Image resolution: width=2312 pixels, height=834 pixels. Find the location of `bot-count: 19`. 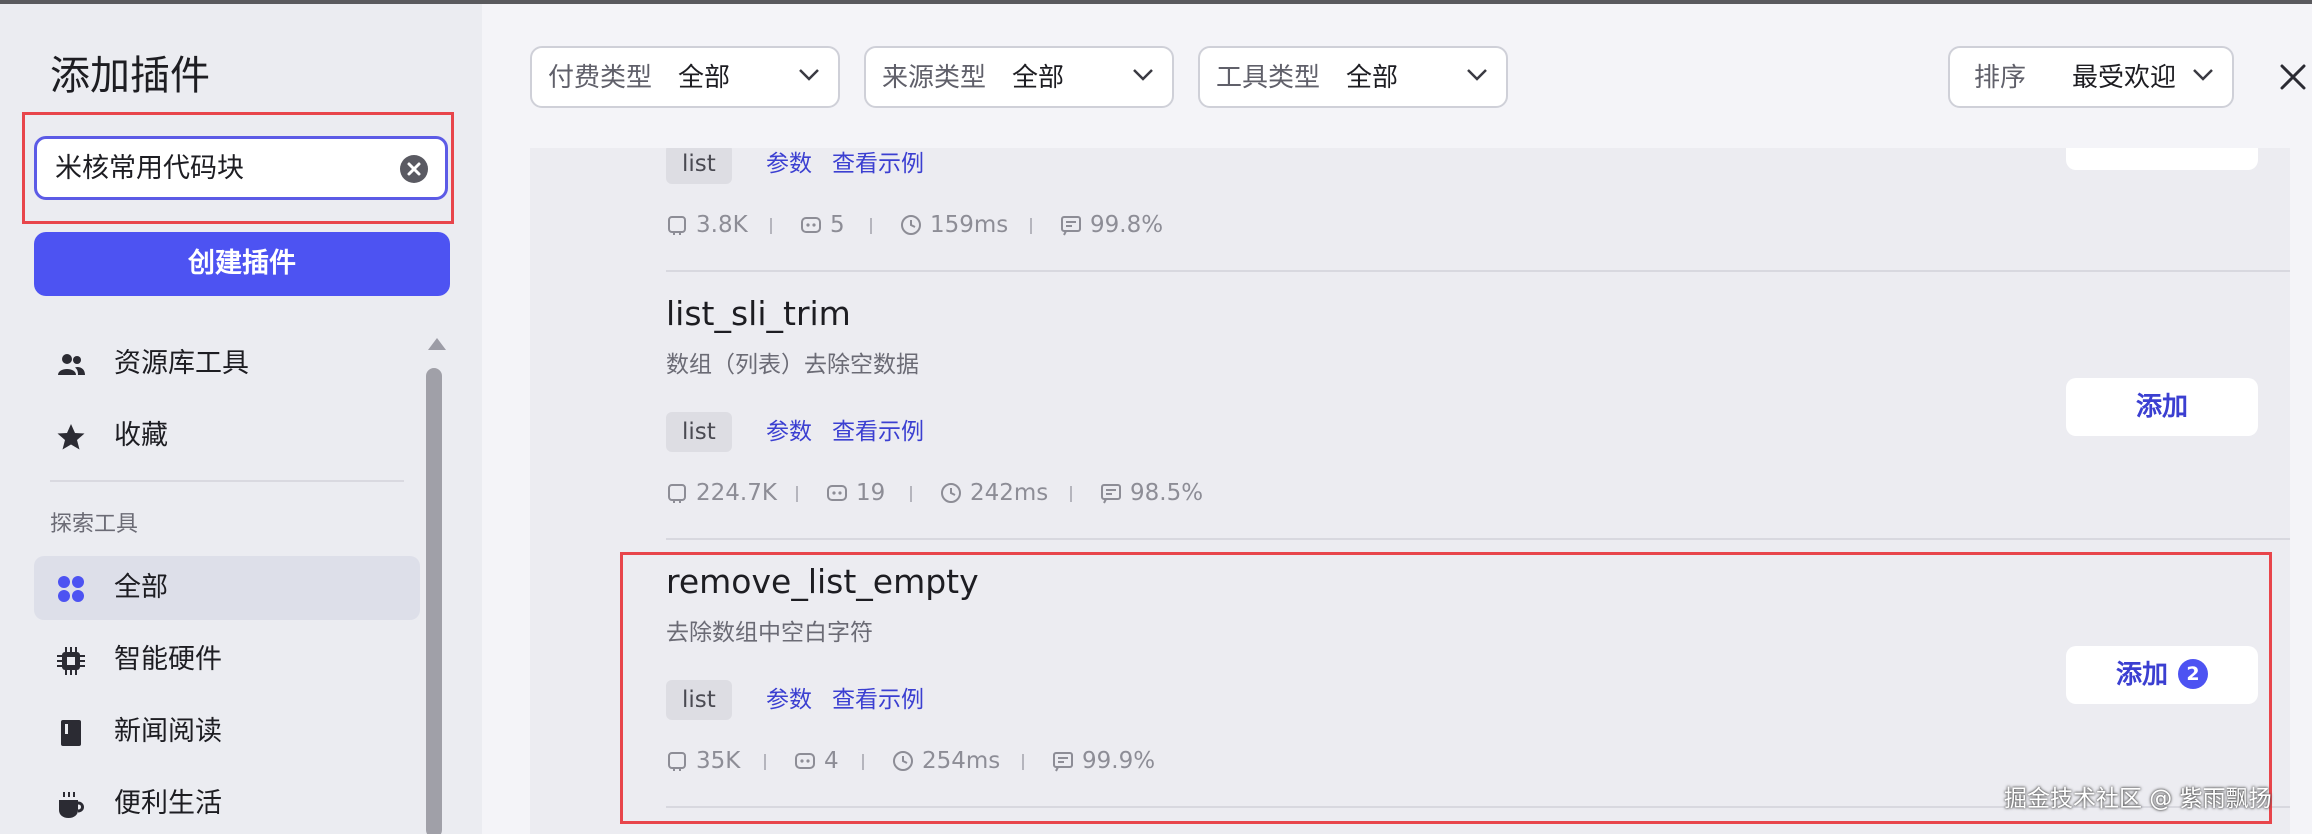

bot-count: 19 is located at coordinates (871, 493).